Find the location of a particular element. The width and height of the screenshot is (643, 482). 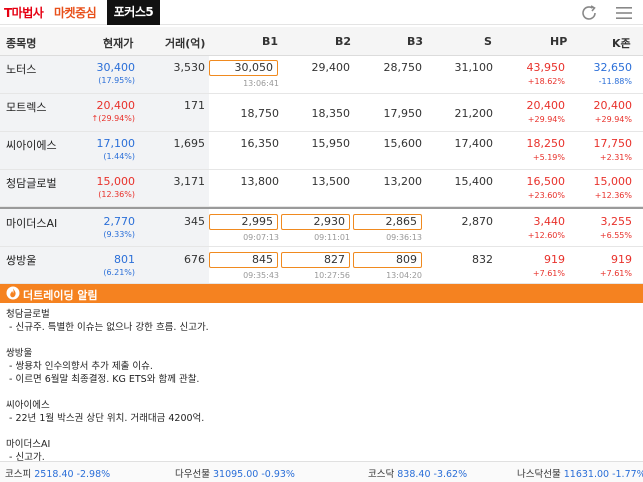

k-value: 3,255 is located at coordinates (616, 221).